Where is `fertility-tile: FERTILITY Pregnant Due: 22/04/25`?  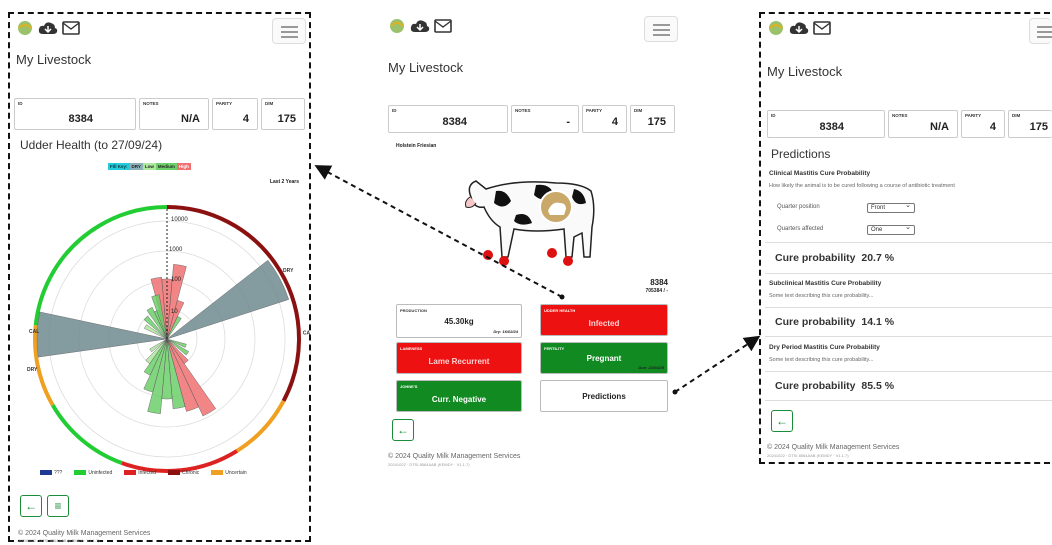
fertility-tile: FERTILITY Pregnant Due: 22/04/25 is located at coordinates (604, 358).